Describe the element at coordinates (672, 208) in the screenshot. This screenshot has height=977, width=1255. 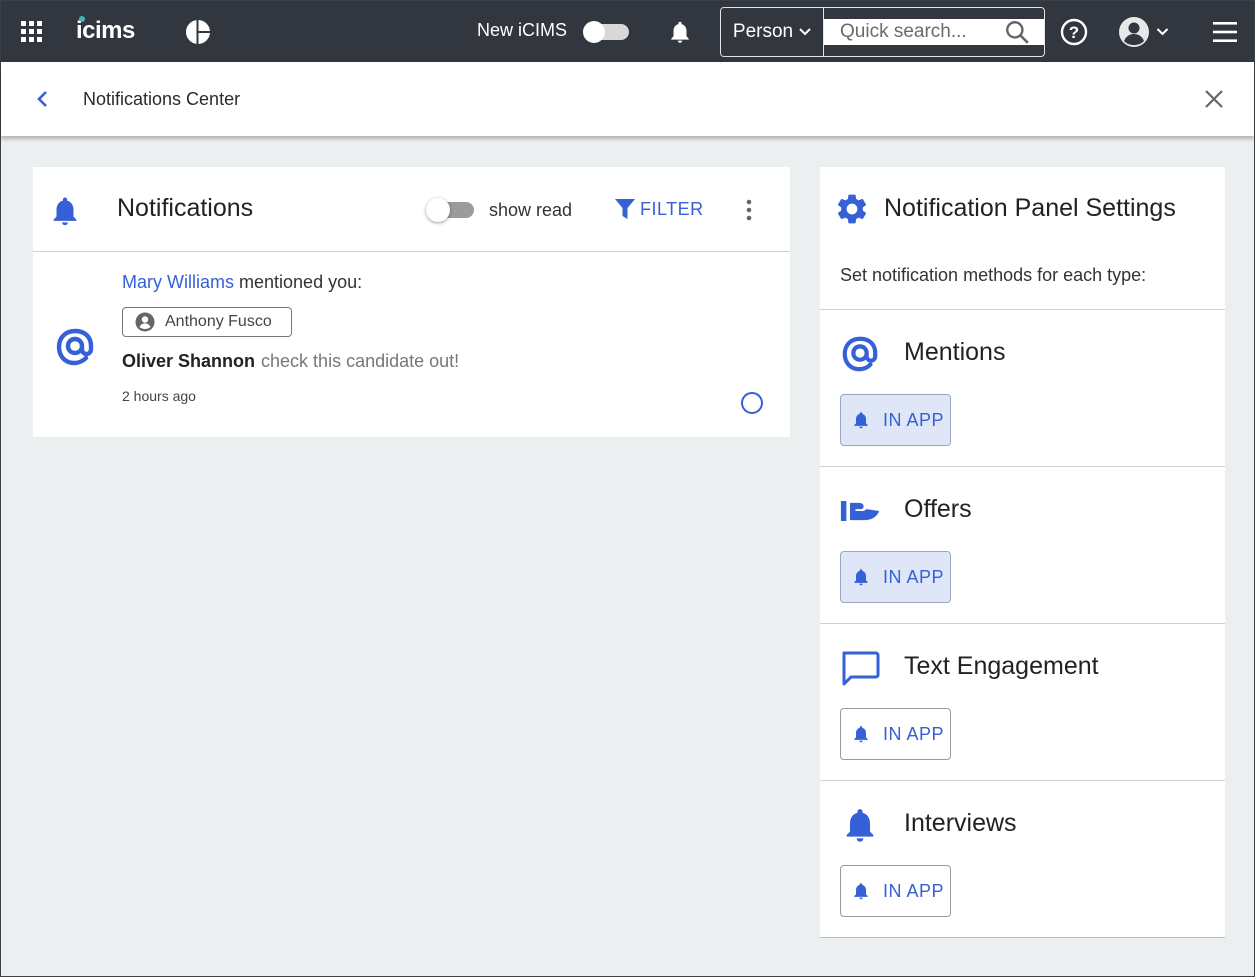
I see `filter-label: FILTER` at that location.